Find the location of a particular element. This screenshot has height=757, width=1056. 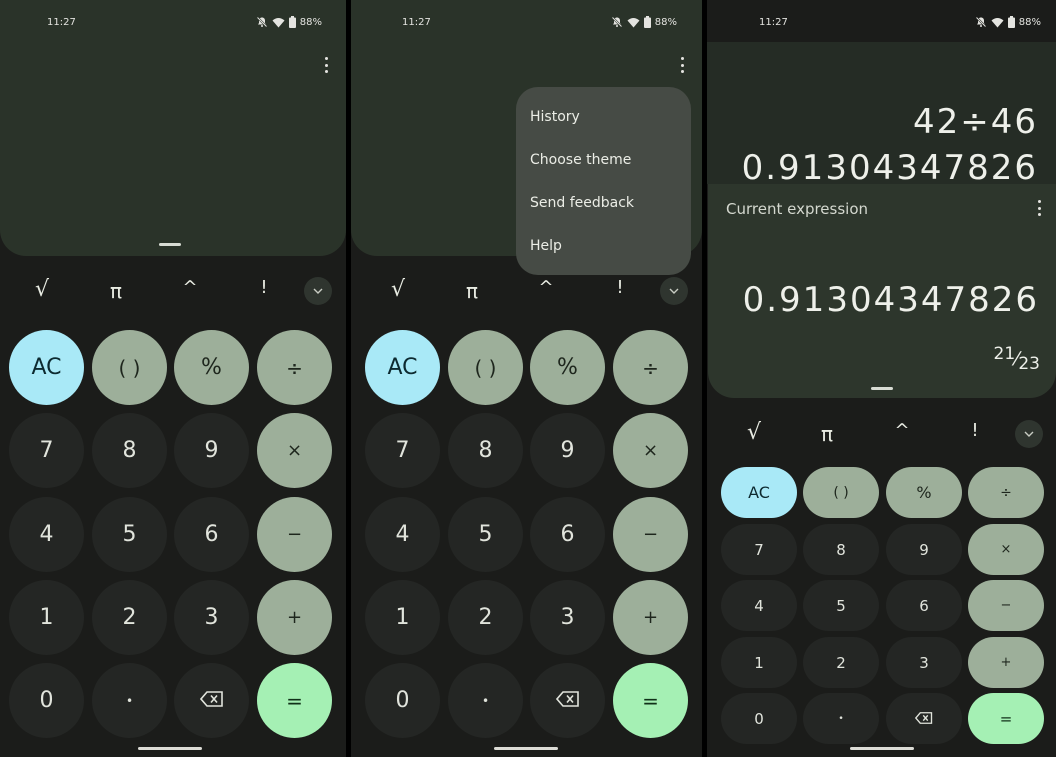

wifi-icon is located at coordinates (278, 22).